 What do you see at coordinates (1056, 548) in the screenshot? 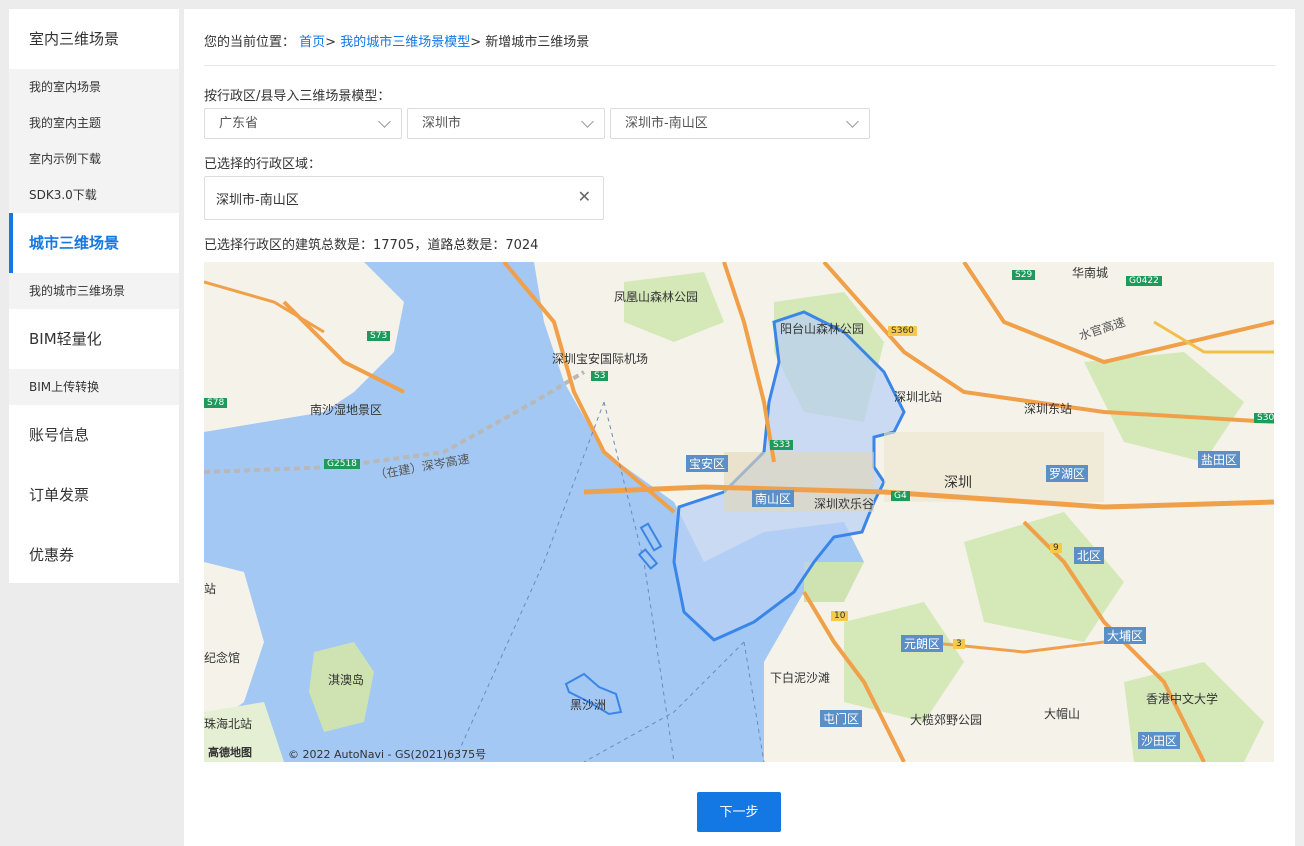
I see `road-shield: 9` at bounding box center [1056, 548].